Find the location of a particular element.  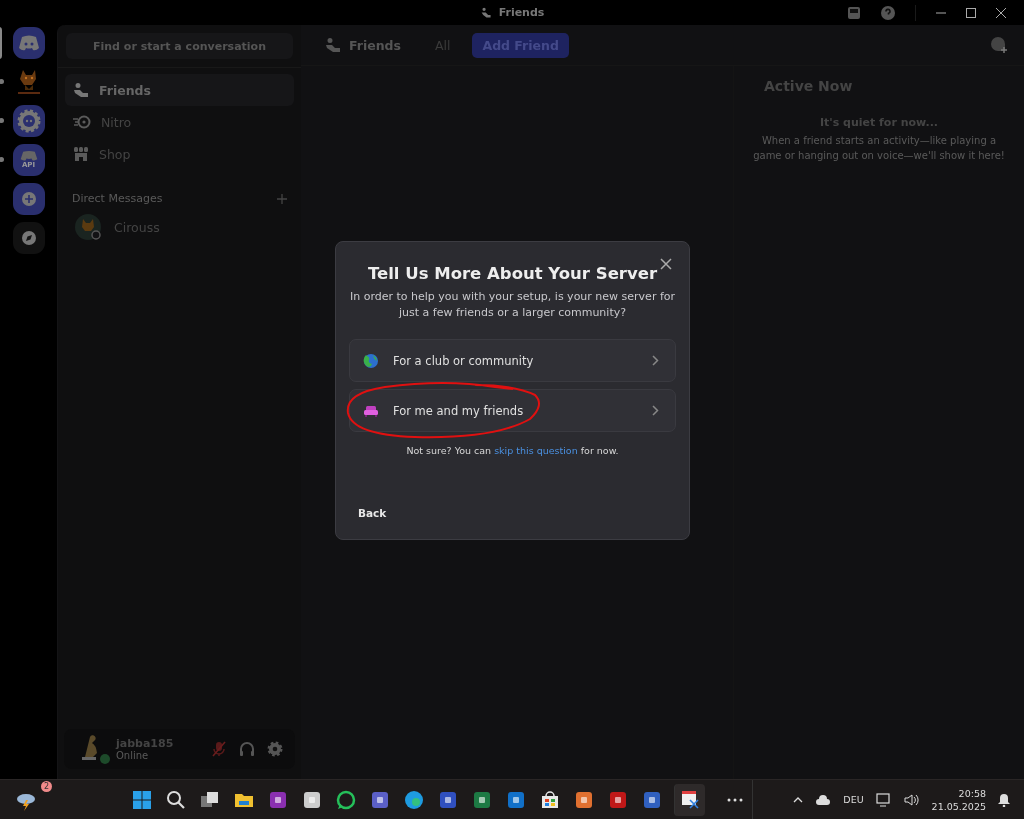

username: jabba185 is located at coordinates (145, 743).